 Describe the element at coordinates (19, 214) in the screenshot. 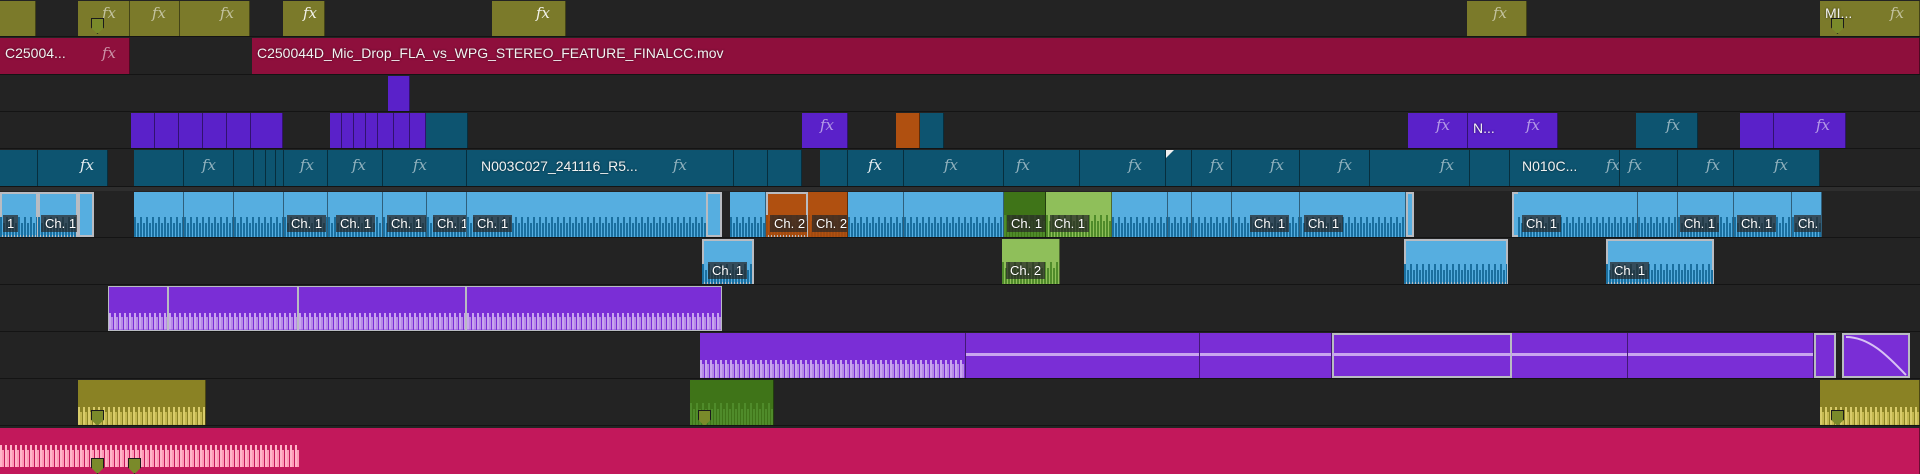

I see `audio-clip: 1` at that location.